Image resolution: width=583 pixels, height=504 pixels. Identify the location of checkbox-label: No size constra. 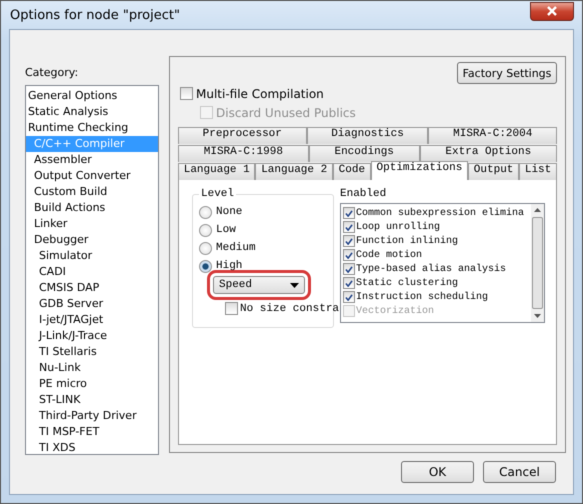
(290, 308).